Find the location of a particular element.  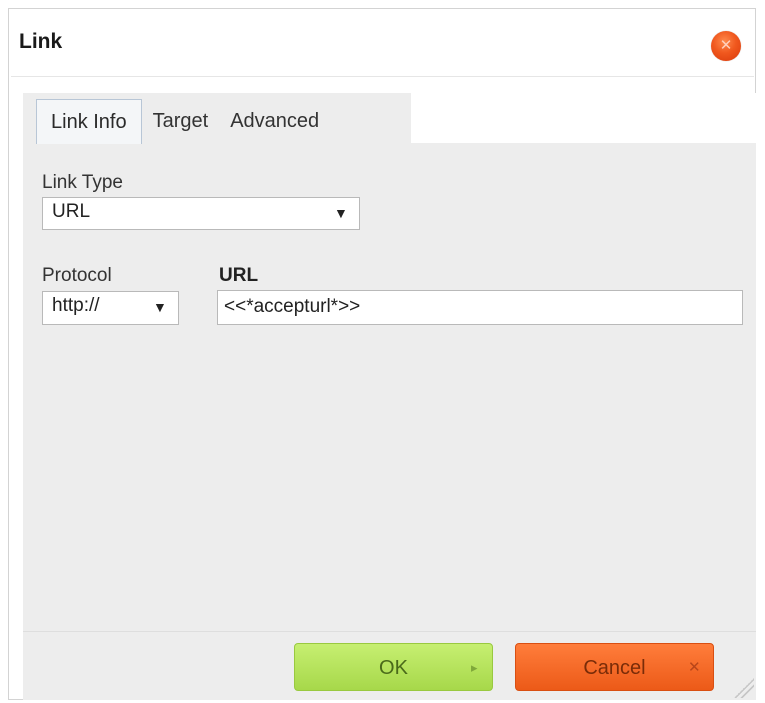

link-type-value: URL is located at coordinates (71, 211).